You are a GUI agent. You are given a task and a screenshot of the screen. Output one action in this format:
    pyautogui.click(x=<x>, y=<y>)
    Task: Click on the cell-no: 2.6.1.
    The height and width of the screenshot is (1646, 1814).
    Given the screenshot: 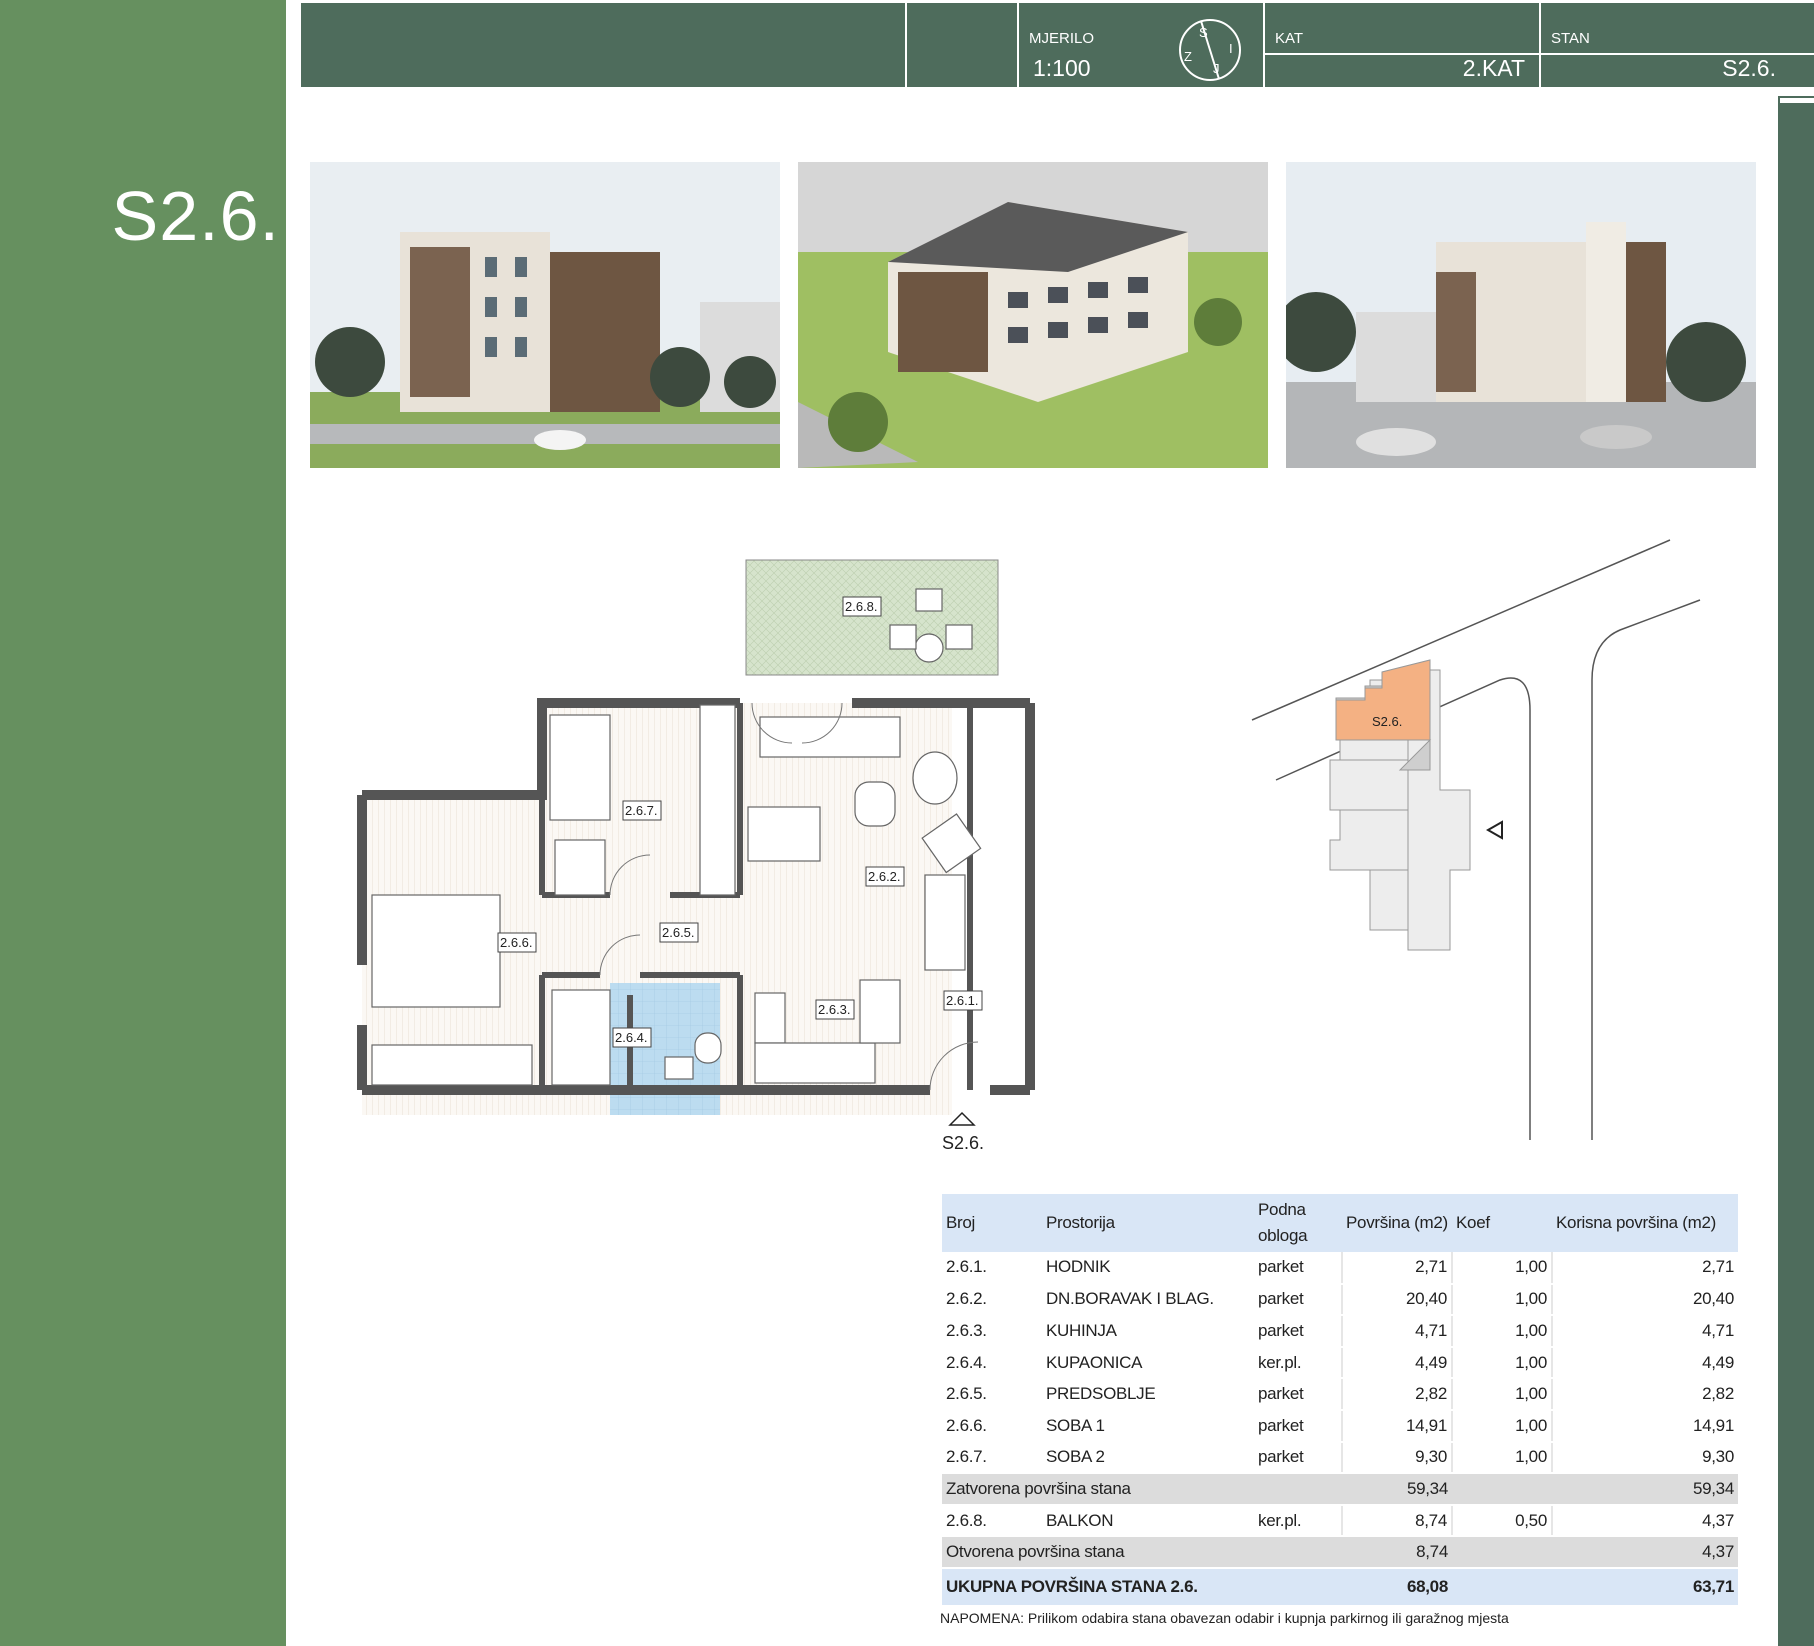 What is the action you would take?
    pyautogui.click(x=992, y=1268)
    